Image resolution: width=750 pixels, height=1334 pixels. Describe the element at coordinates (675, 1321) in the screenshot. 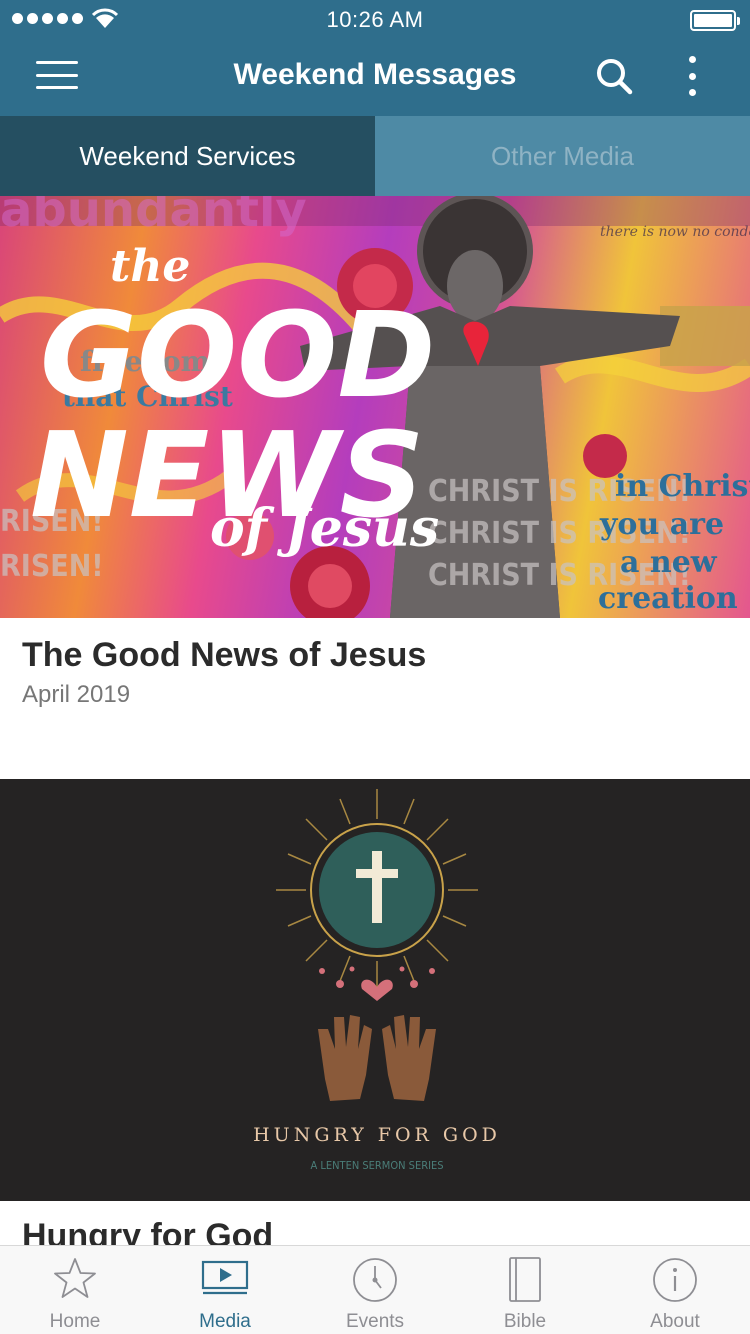

I see `tabbar-label: About` at that location.